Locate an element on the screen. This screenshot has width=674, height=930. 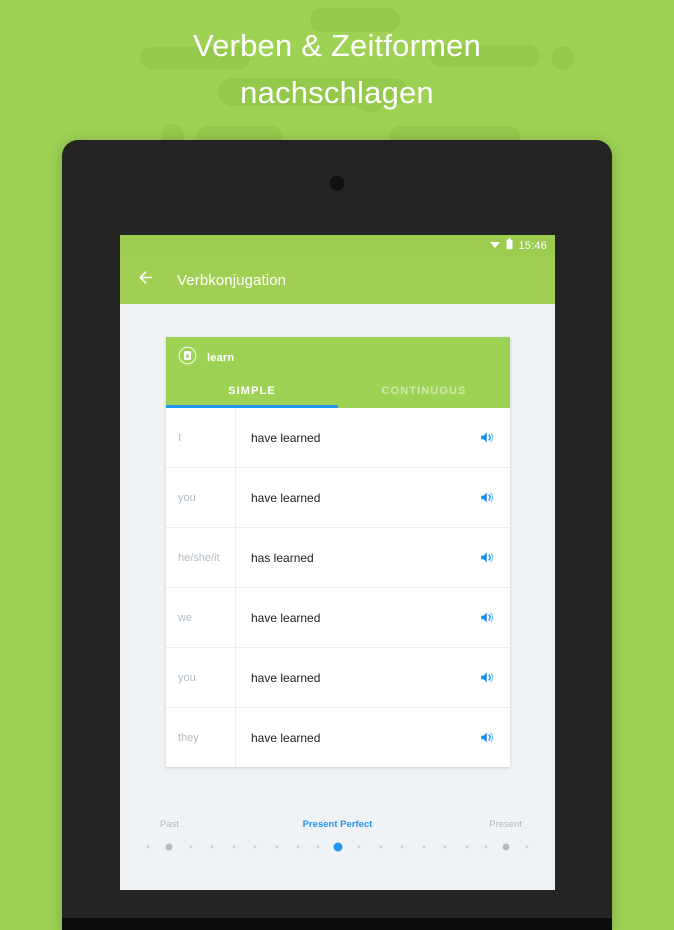
tense-labels: Past Present Perfect Present is located at coordinates (337, 827).